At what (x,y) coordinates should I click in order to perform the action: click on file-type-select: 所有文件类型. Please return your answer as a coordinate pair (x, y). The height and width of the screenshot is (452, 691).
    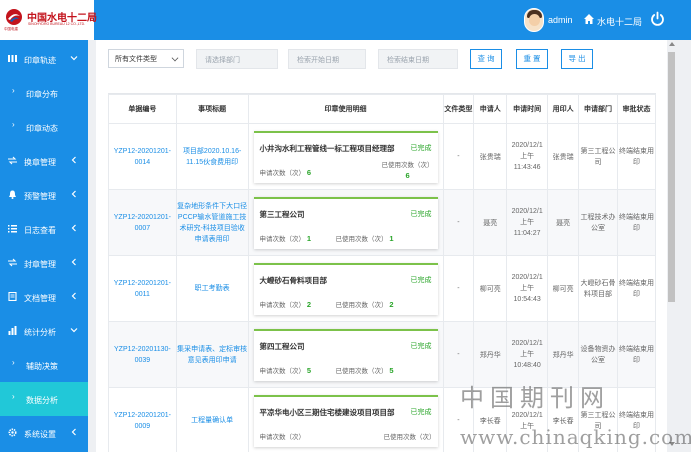
    Looking at the image, I should click on (146, 58).